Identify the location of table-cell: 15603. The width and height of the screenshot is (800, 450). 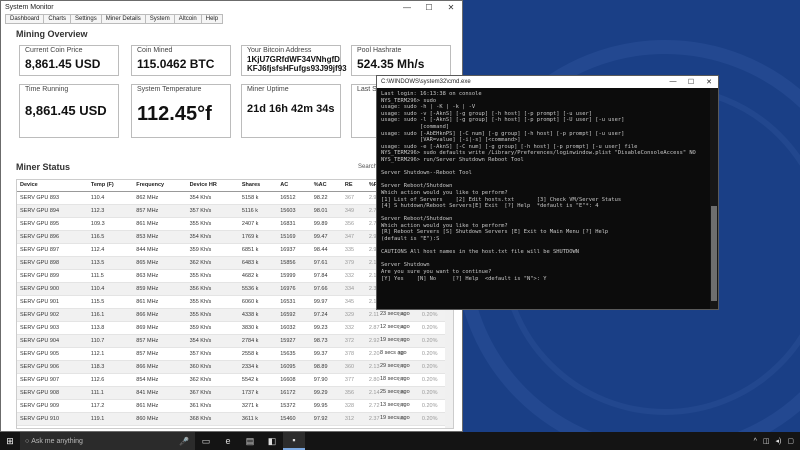
(294, 211).